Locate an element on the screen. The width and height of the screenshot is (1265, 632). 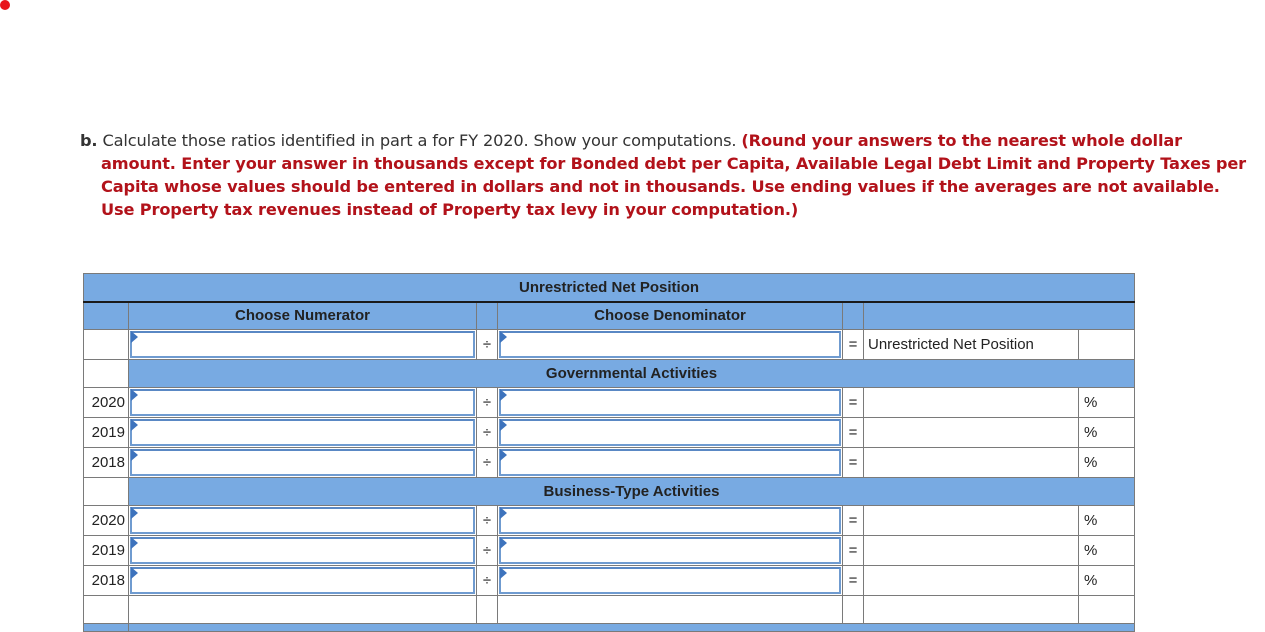
next-section-strip is located at coordinates (609, 627).